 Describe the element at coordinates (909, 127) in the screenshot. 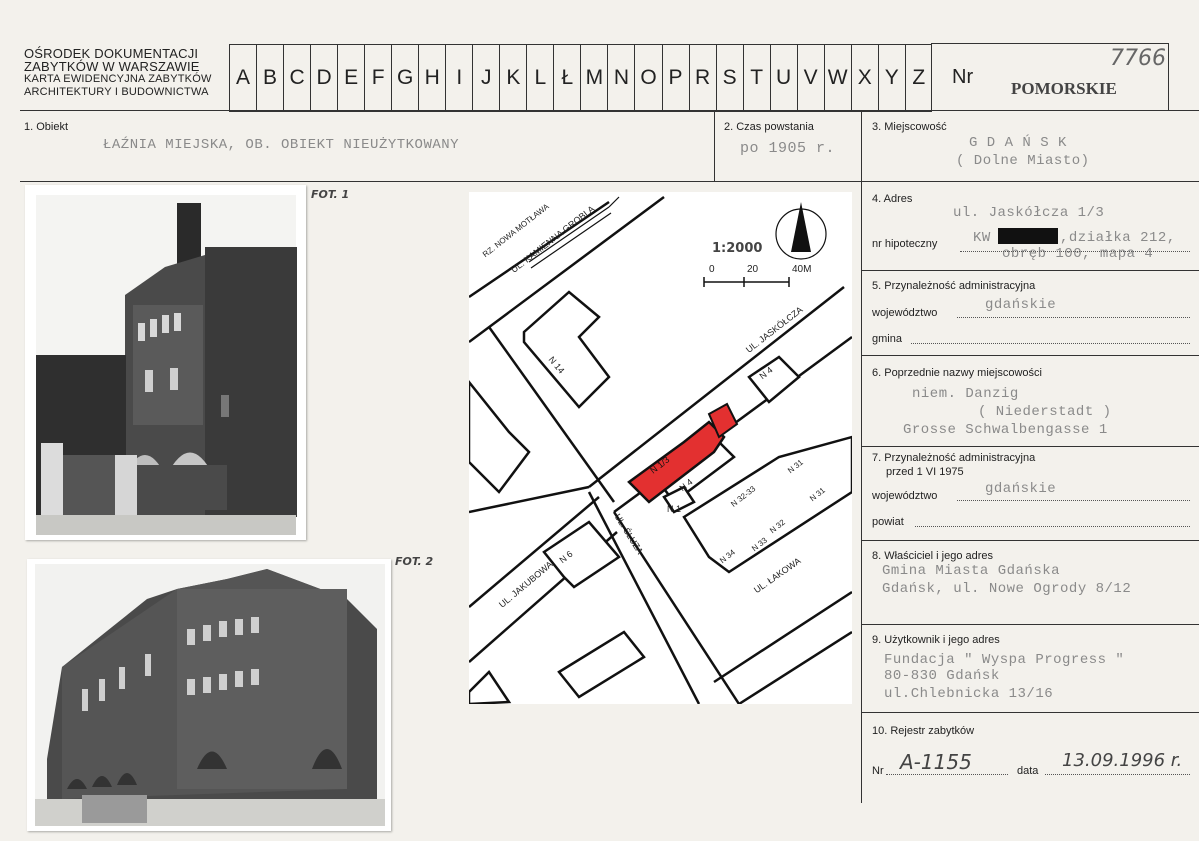

I see `field-label-miejscowosc: 3. Miejscowość` at that location.